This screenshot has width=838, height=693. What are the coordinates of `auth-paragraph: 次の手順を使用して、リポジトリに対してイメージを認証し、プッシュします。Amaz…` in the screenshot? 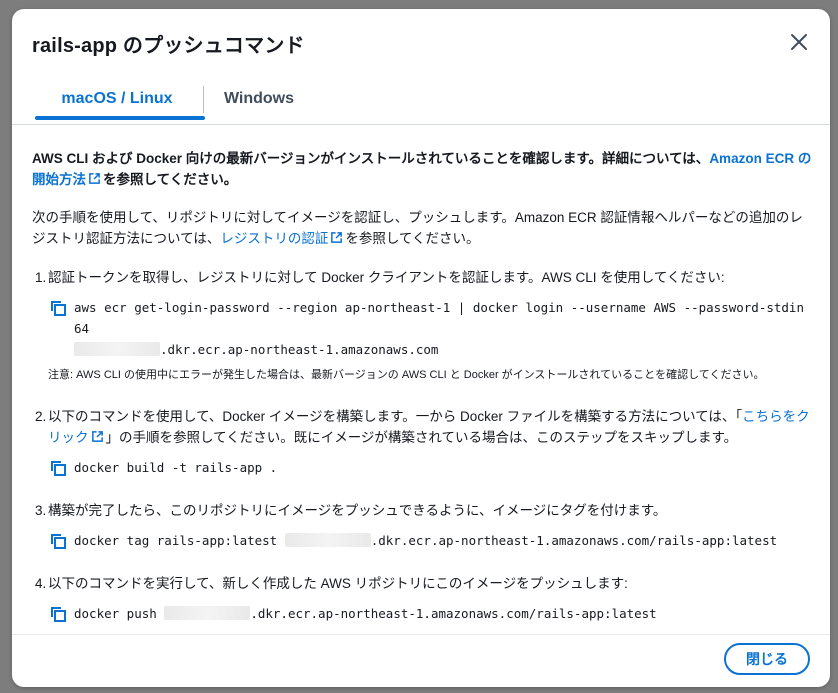 It's located at (422, 228).